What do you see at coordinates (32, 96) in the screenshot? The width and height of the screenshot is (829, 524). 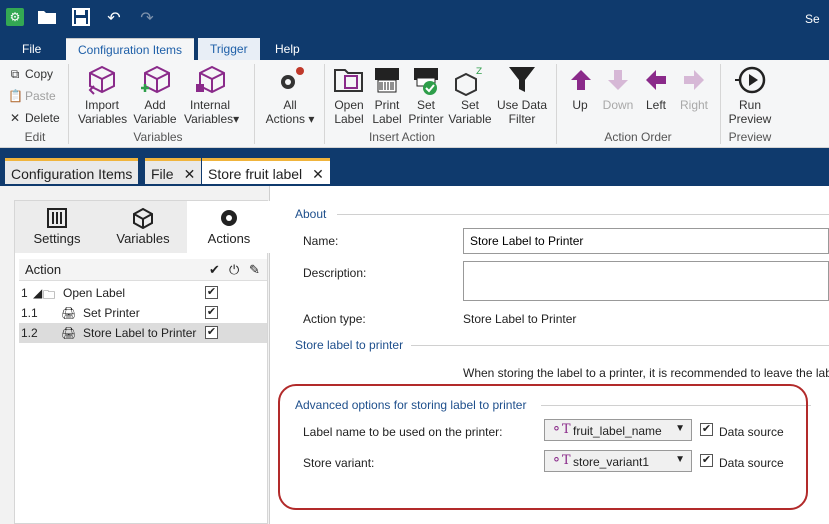 I see `paste-button: 📋 Paste` at bounding box center [32, 96].